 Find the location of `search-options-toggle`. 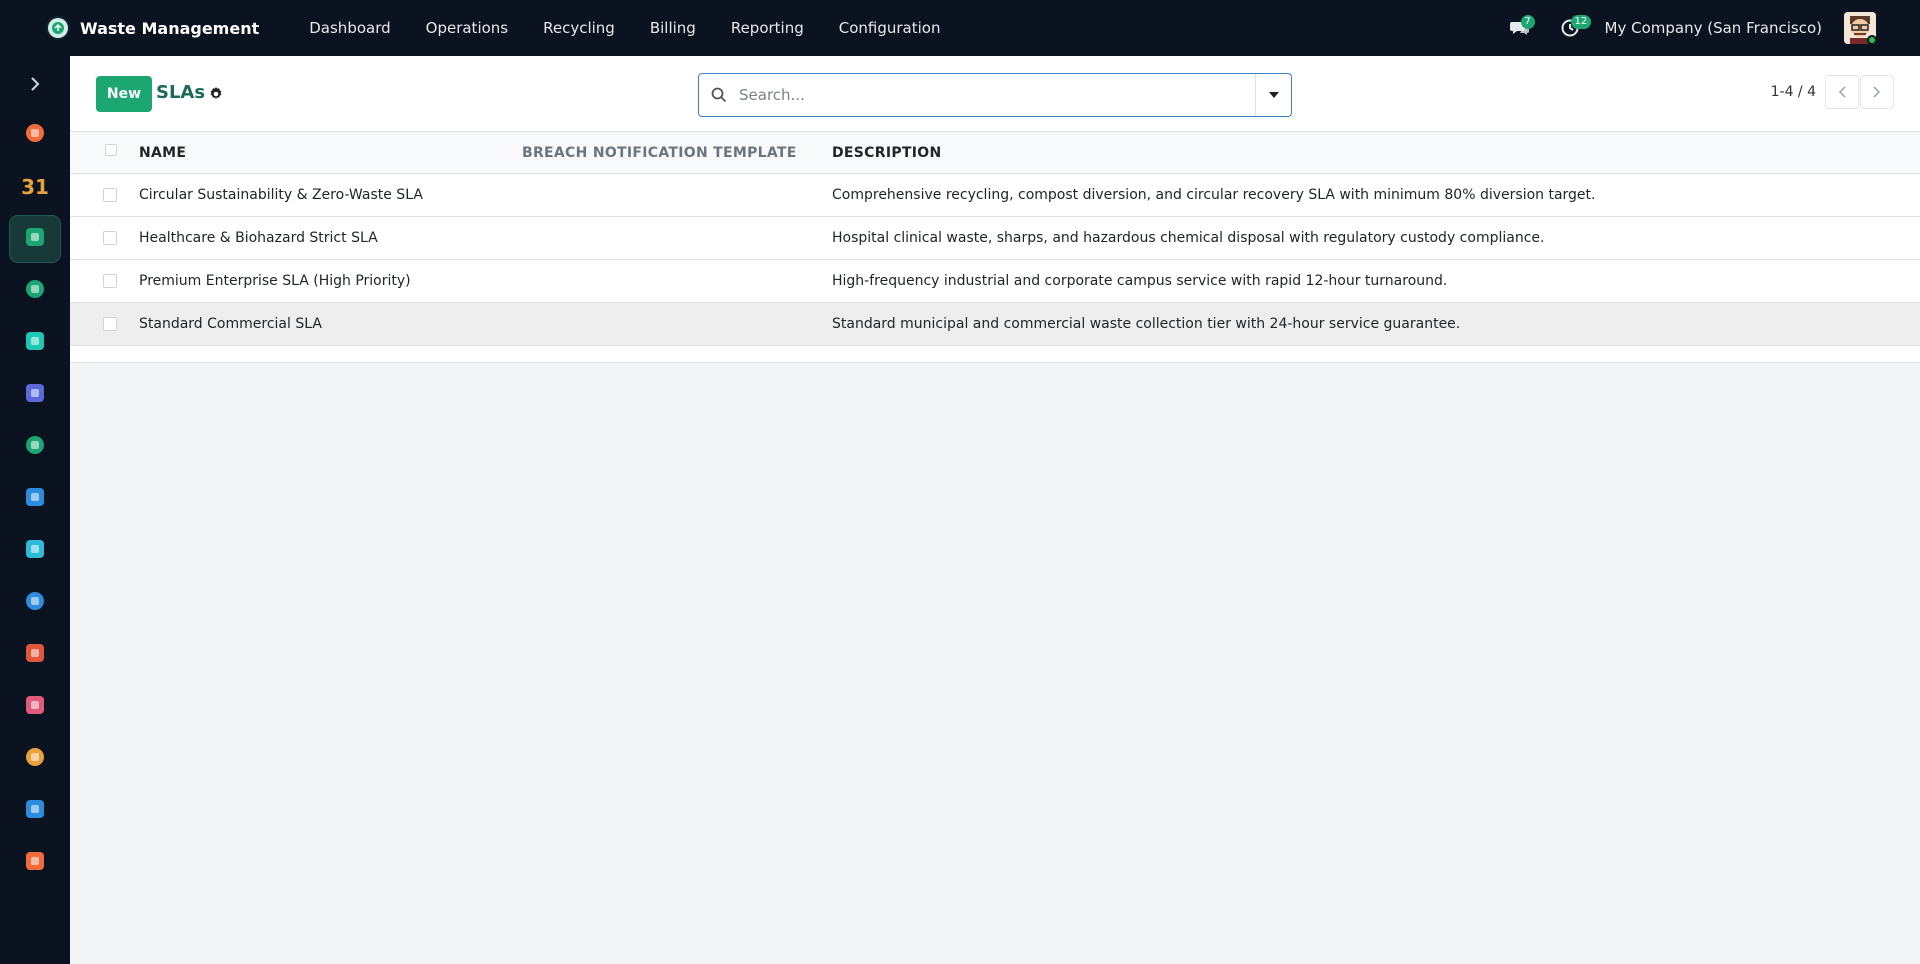

search-options-toggle is located at coordinates (1273, 95).